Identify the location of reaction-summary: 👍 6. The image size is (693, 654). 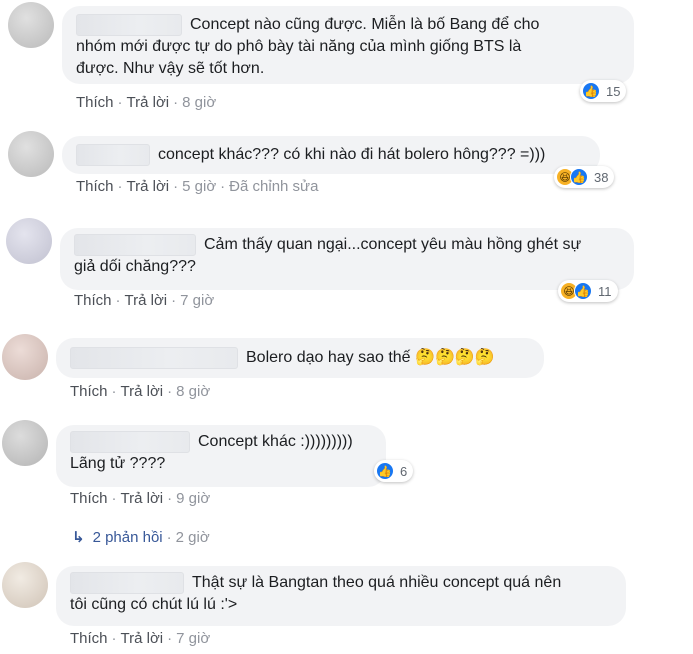
(394, 471).